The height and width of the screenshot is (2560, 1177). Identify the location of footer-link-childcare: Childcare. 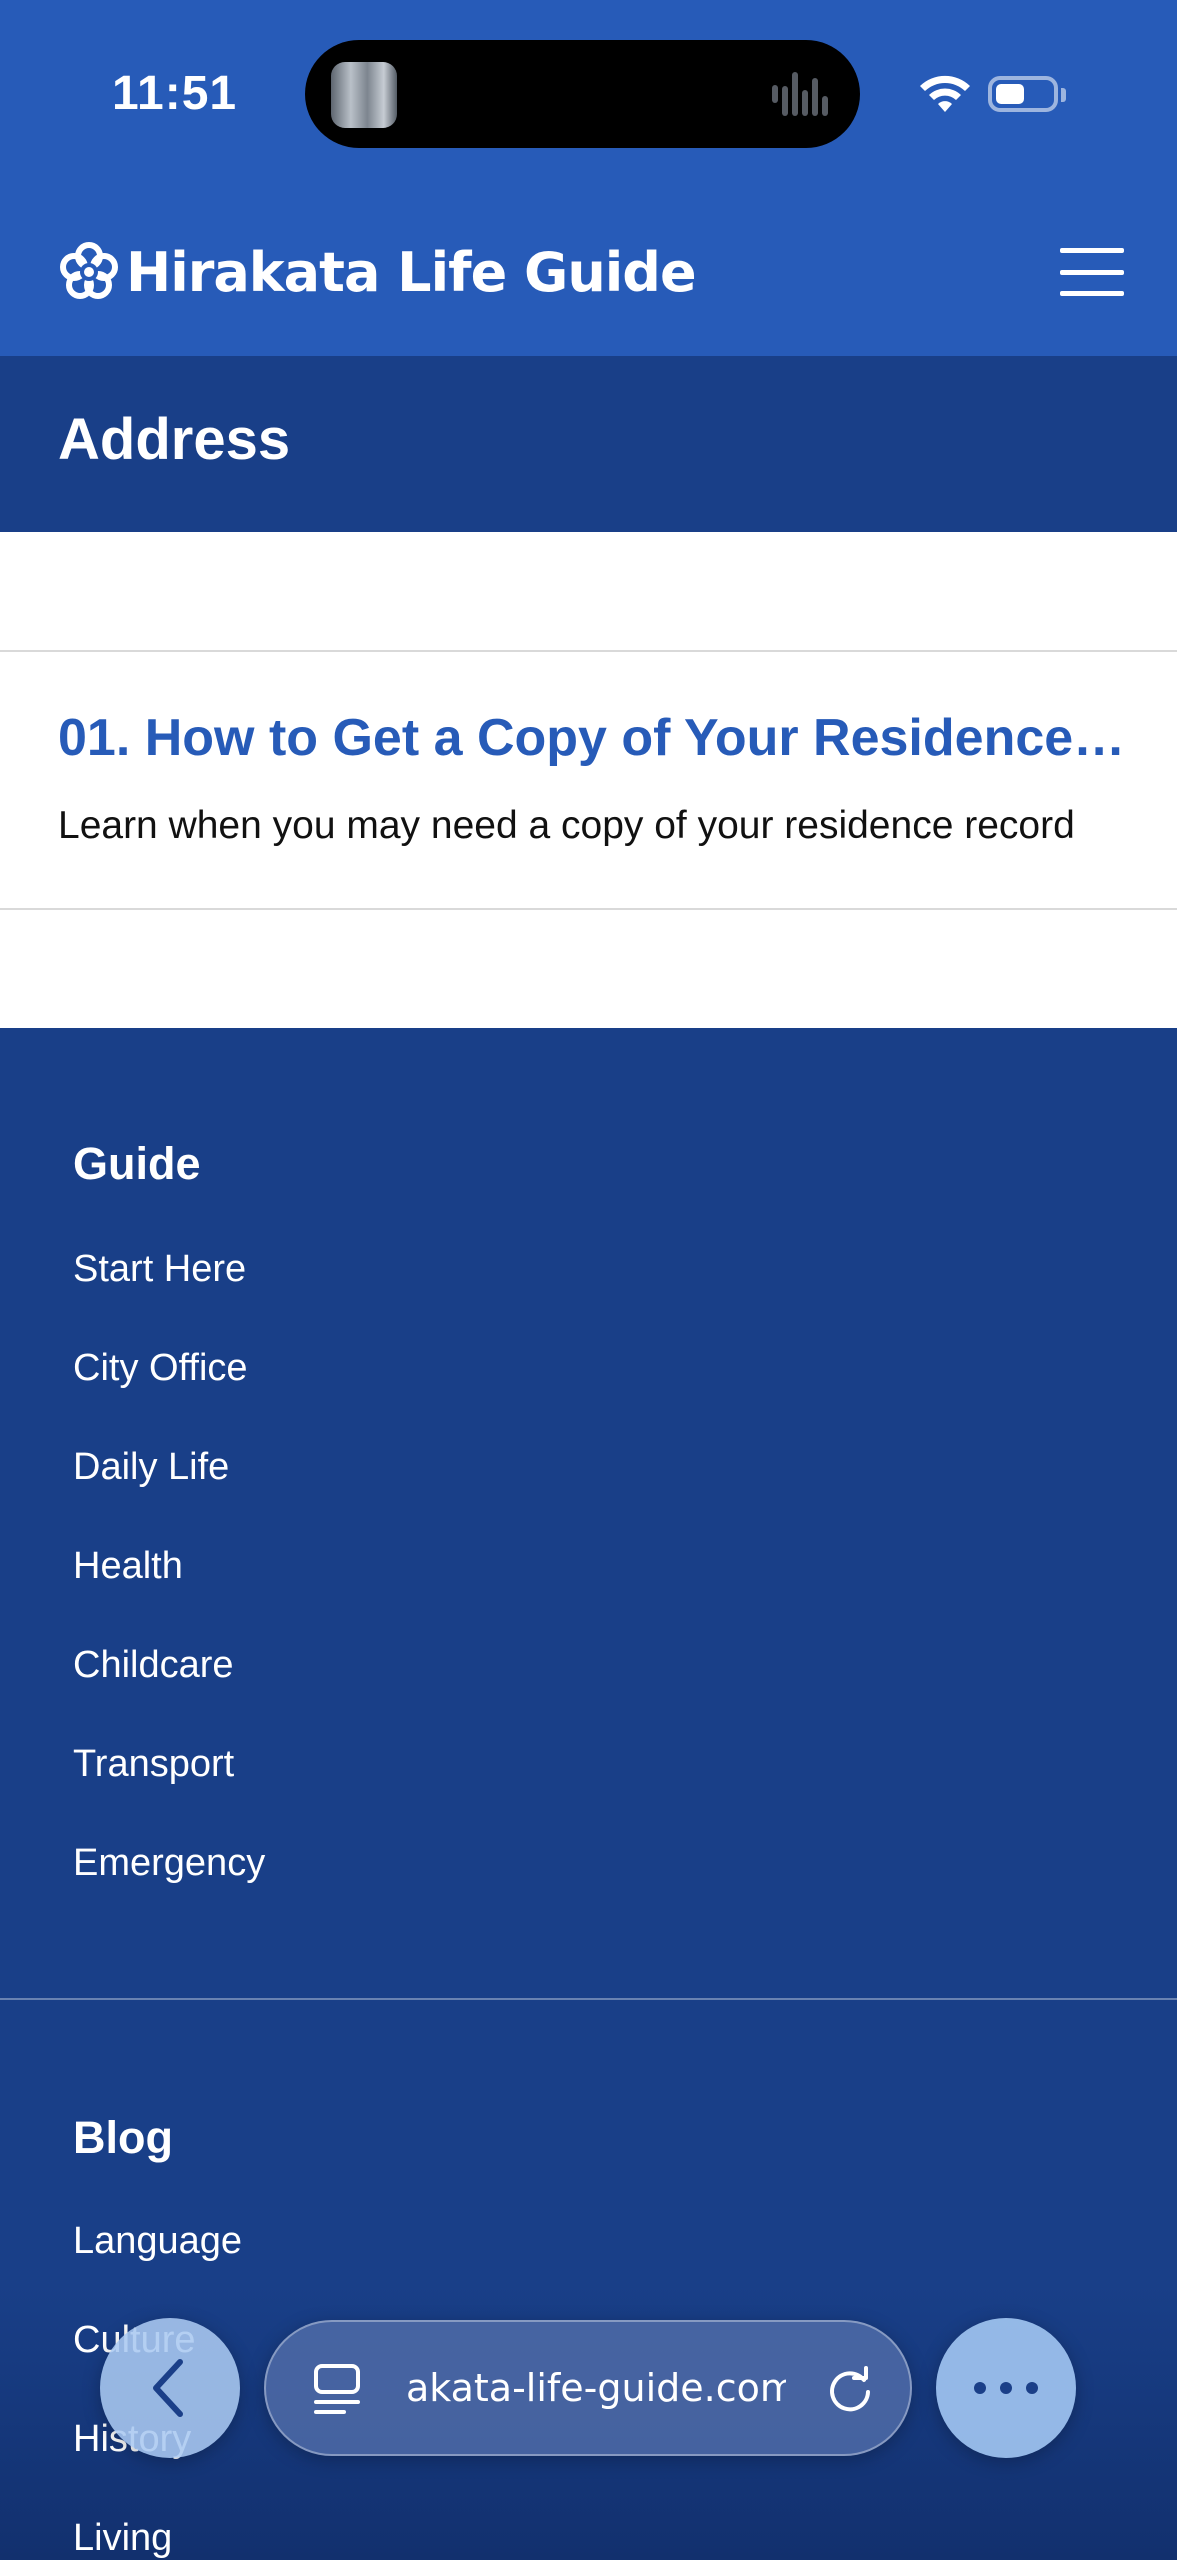
(169, 1665).